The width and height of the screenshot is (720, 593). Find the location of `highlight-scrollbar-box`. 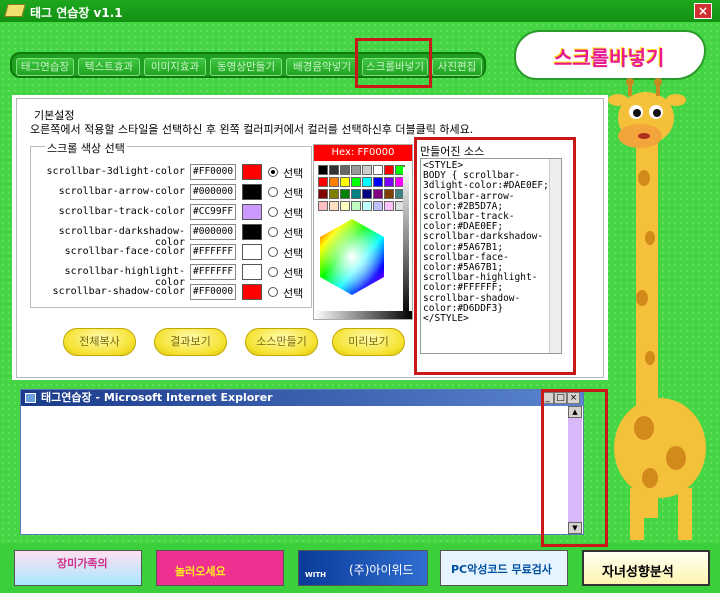

highlight-scrollbar-box is located at coordinates (574, 468).